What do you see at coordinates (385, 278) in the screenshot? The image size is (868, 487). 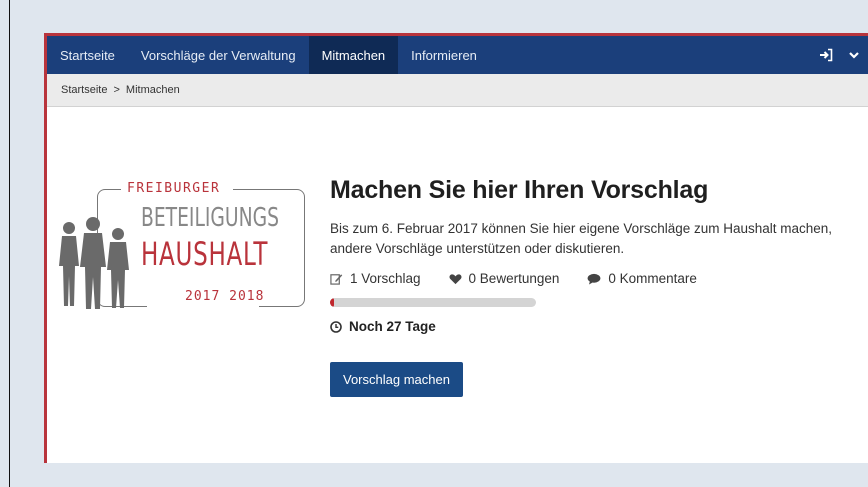 I see `proposals-count: 1 Vorschlag` at bounding box center [385, 278].